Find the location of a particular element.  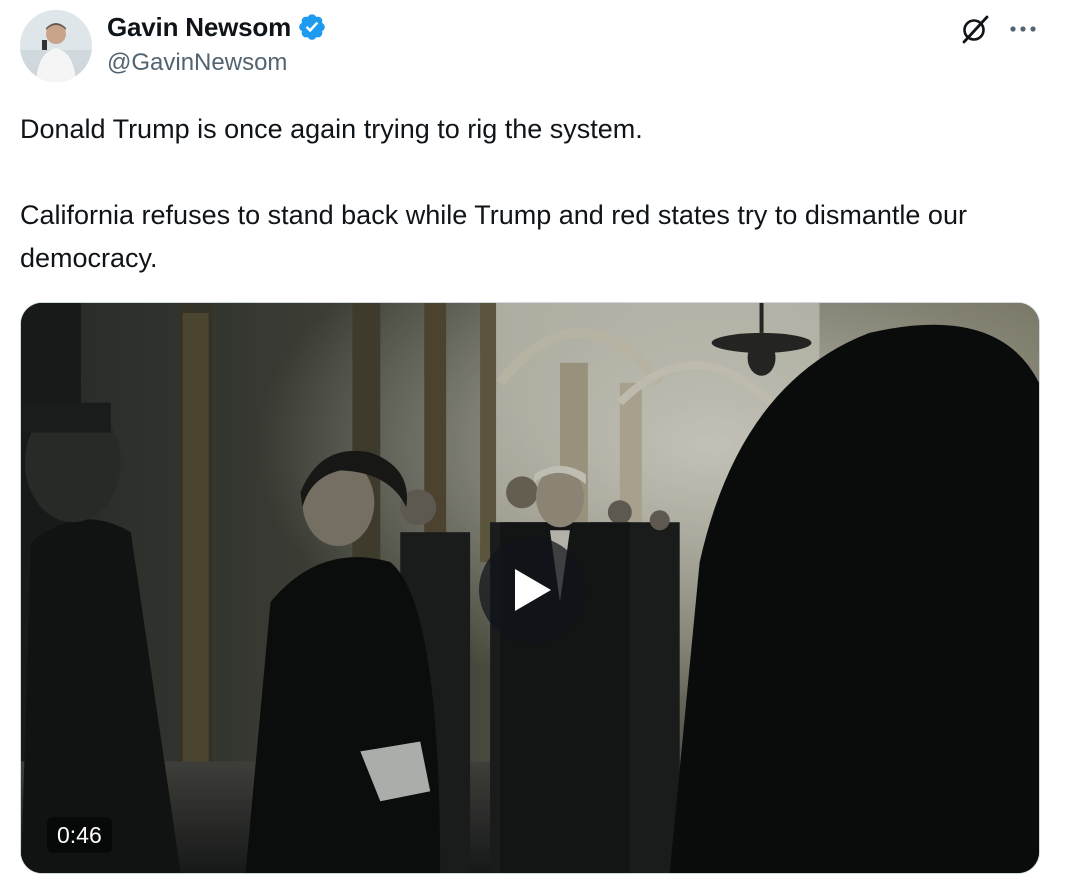

author-name-row: Gavin Newsom is located at coordinates (217, 27).